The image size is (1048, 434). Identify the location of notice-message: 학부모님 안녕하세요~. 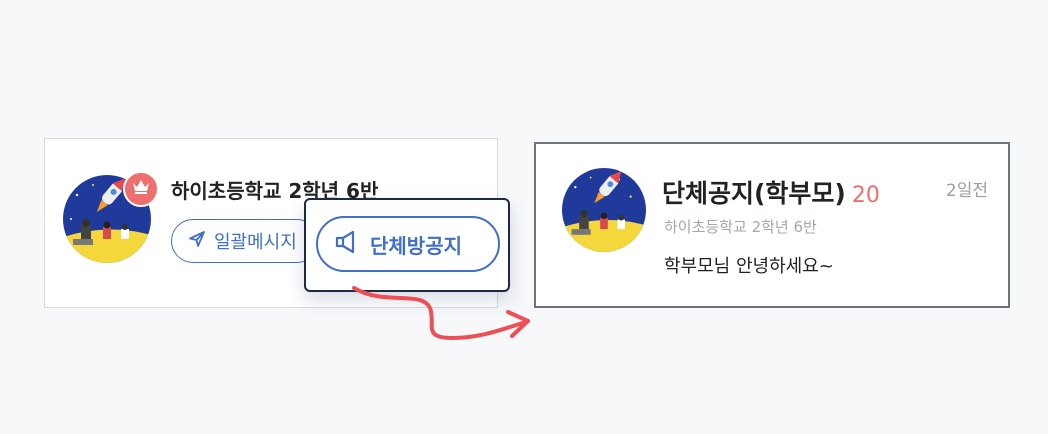
(749, 266).